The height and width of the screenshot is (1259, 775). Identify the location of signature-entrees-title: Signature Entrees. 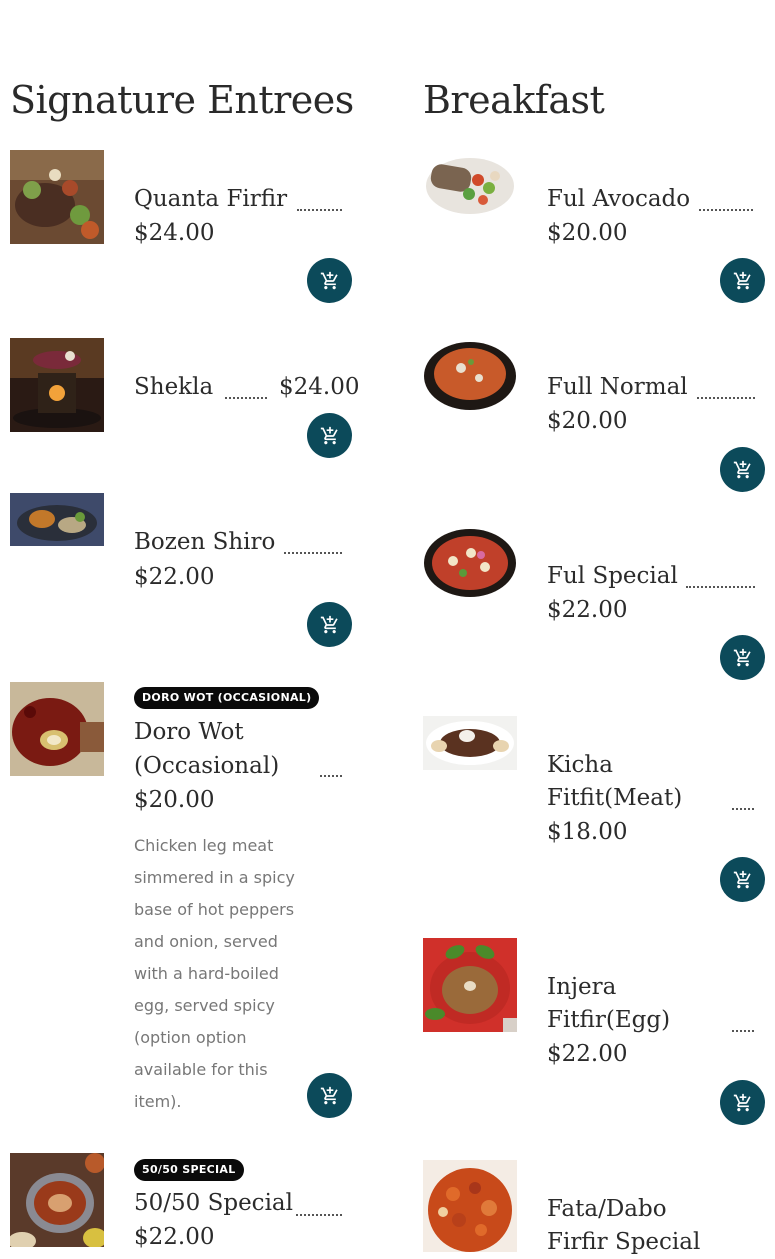
(182, 100).